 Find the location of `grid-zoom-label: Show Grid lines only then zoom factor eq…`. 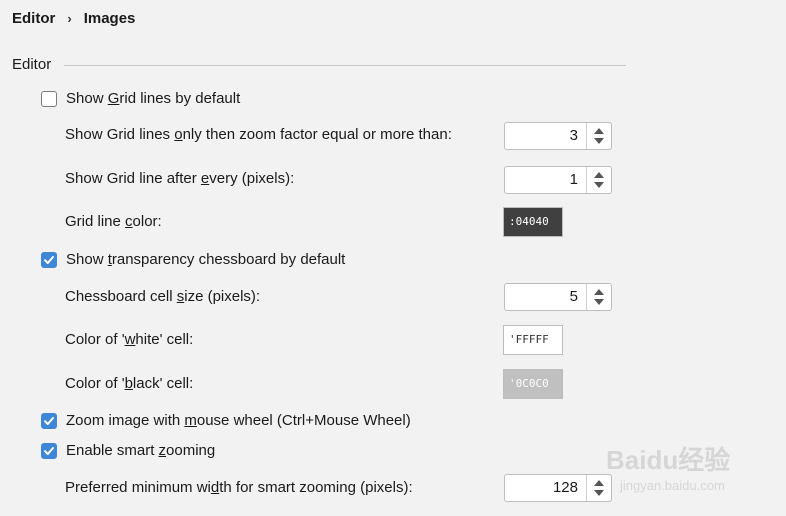

grid-zoom-label: Show Grid lines only then zoom factor eq… is located at coordinates (258, 134).